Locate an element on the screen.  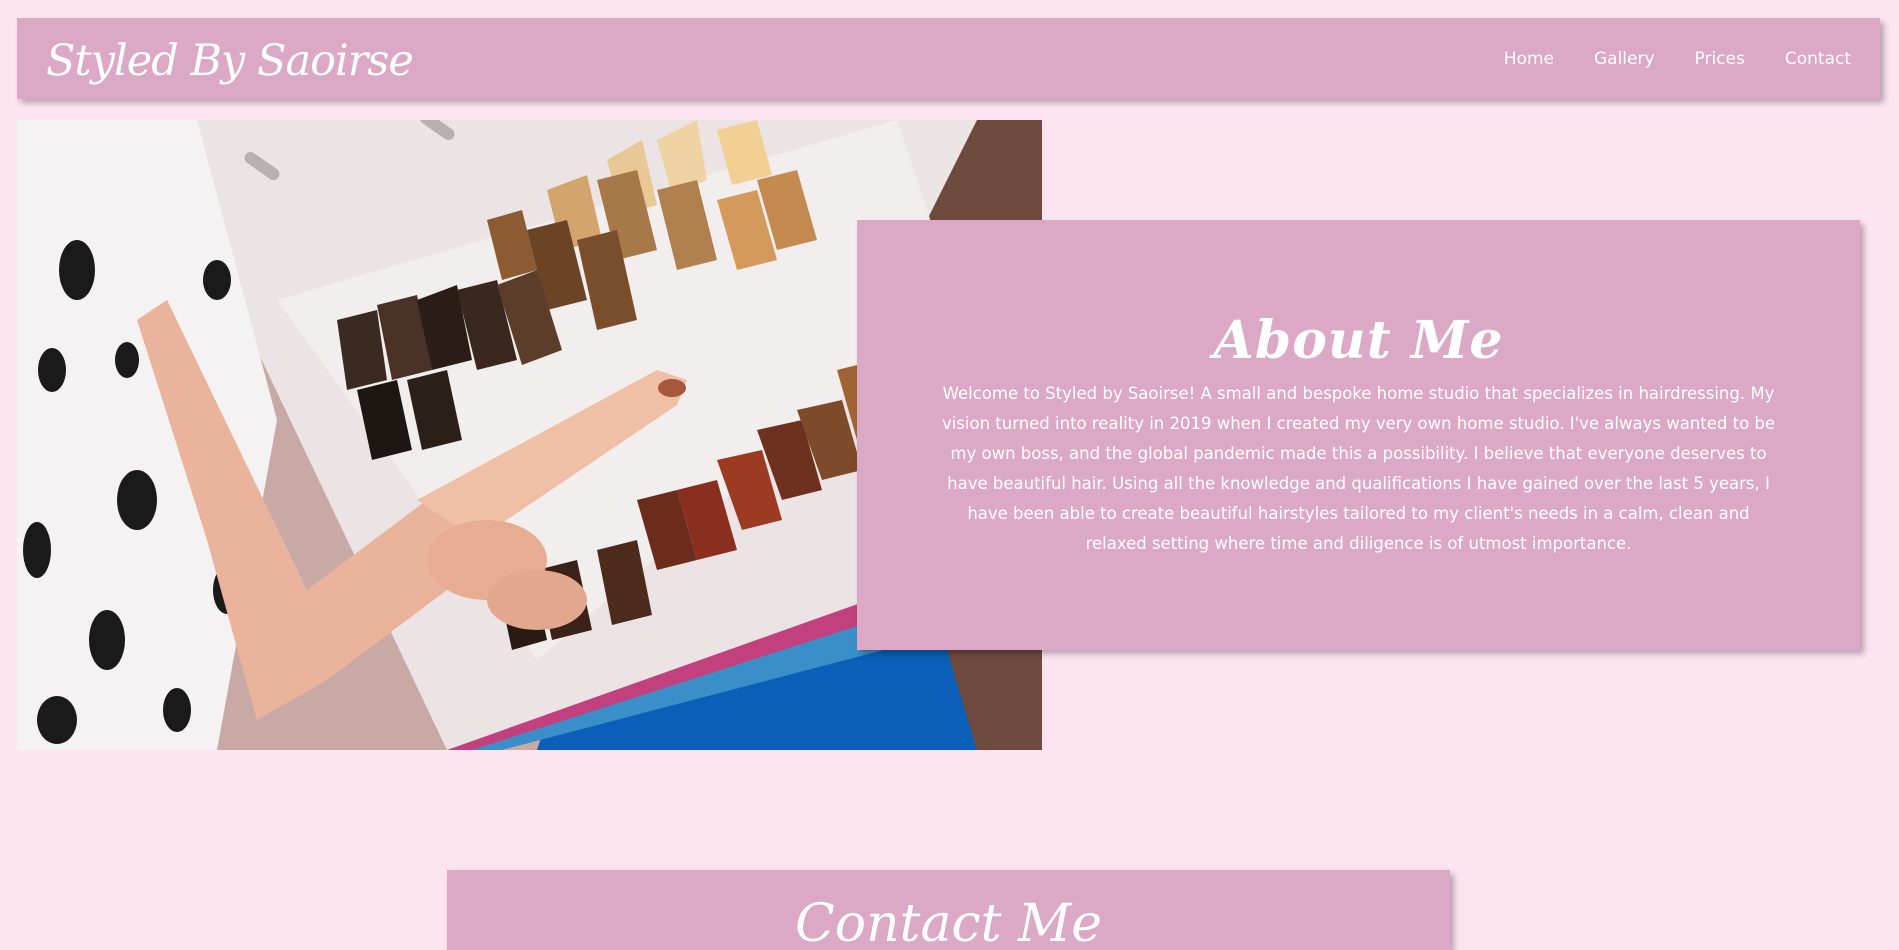
nav-link-prices: Prices is located at coordinates (1720, 59).